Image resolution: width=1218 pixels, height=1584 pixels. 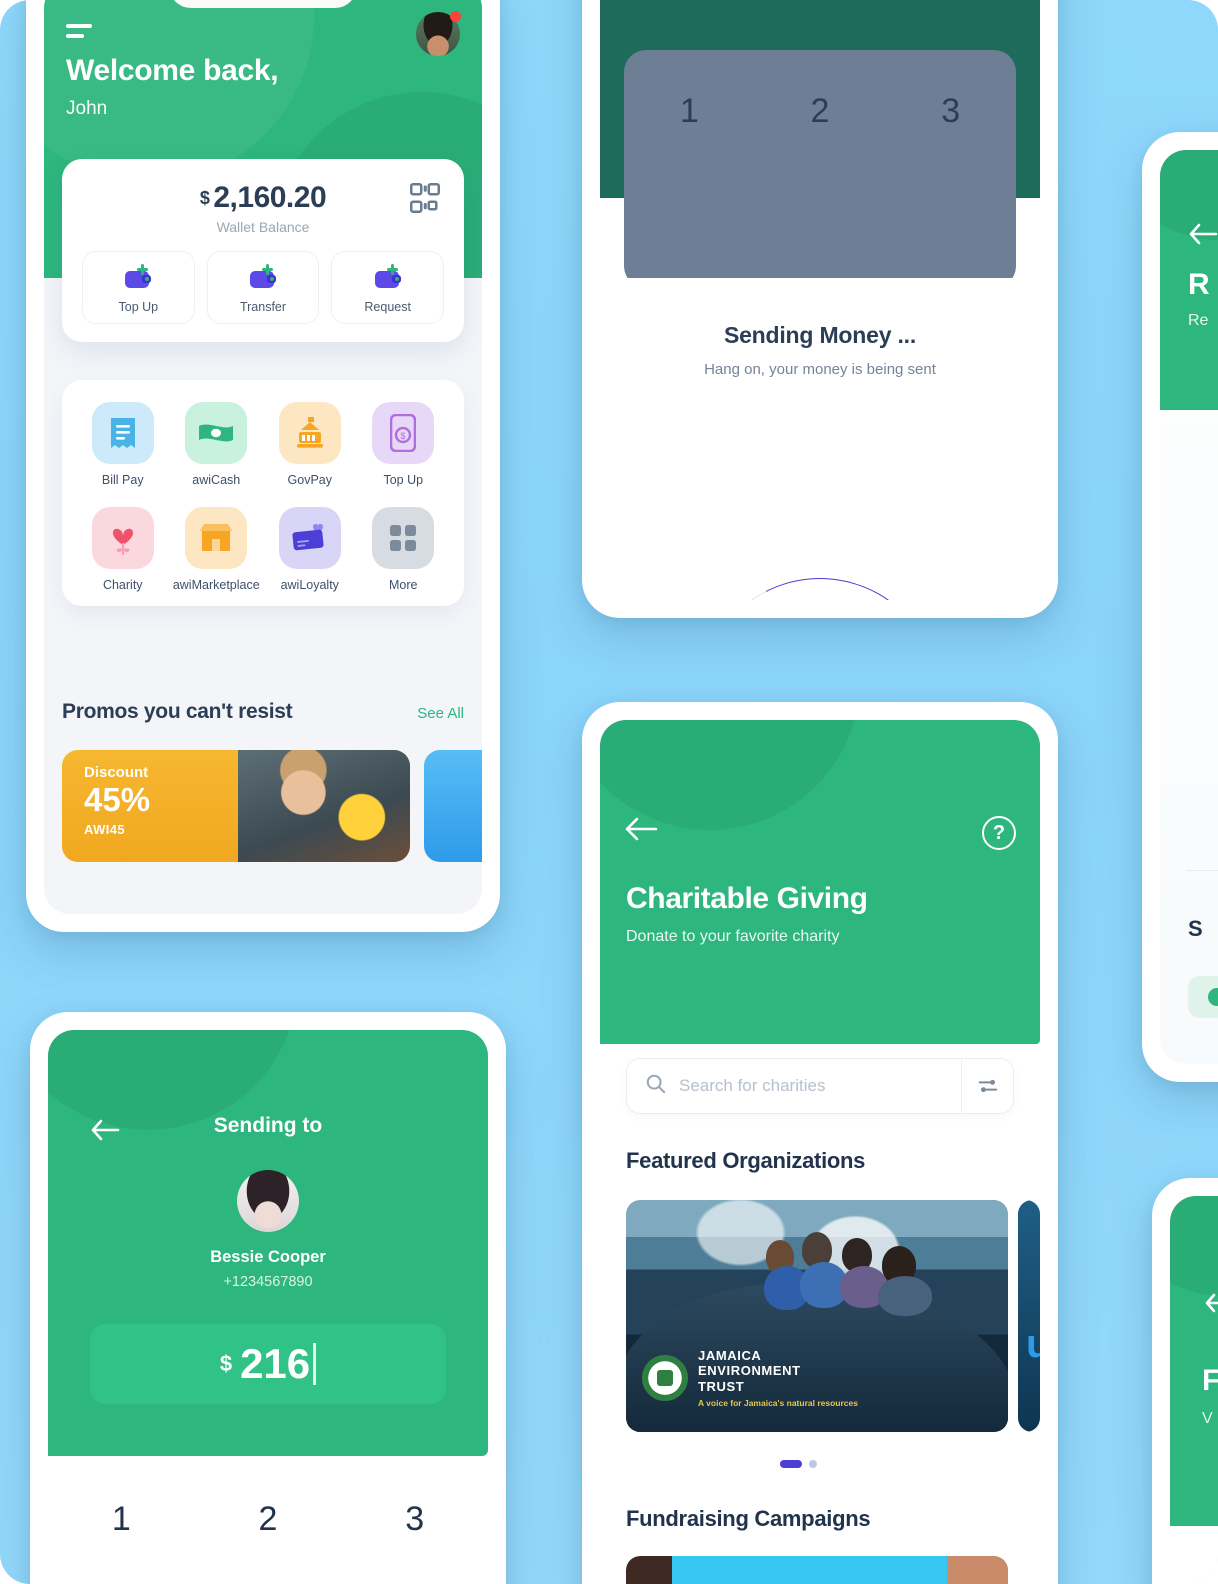 What do you see at coordinates (403, 538) in the screenshot?
I see `grid-more-icon` at bounding box center [403, 538].